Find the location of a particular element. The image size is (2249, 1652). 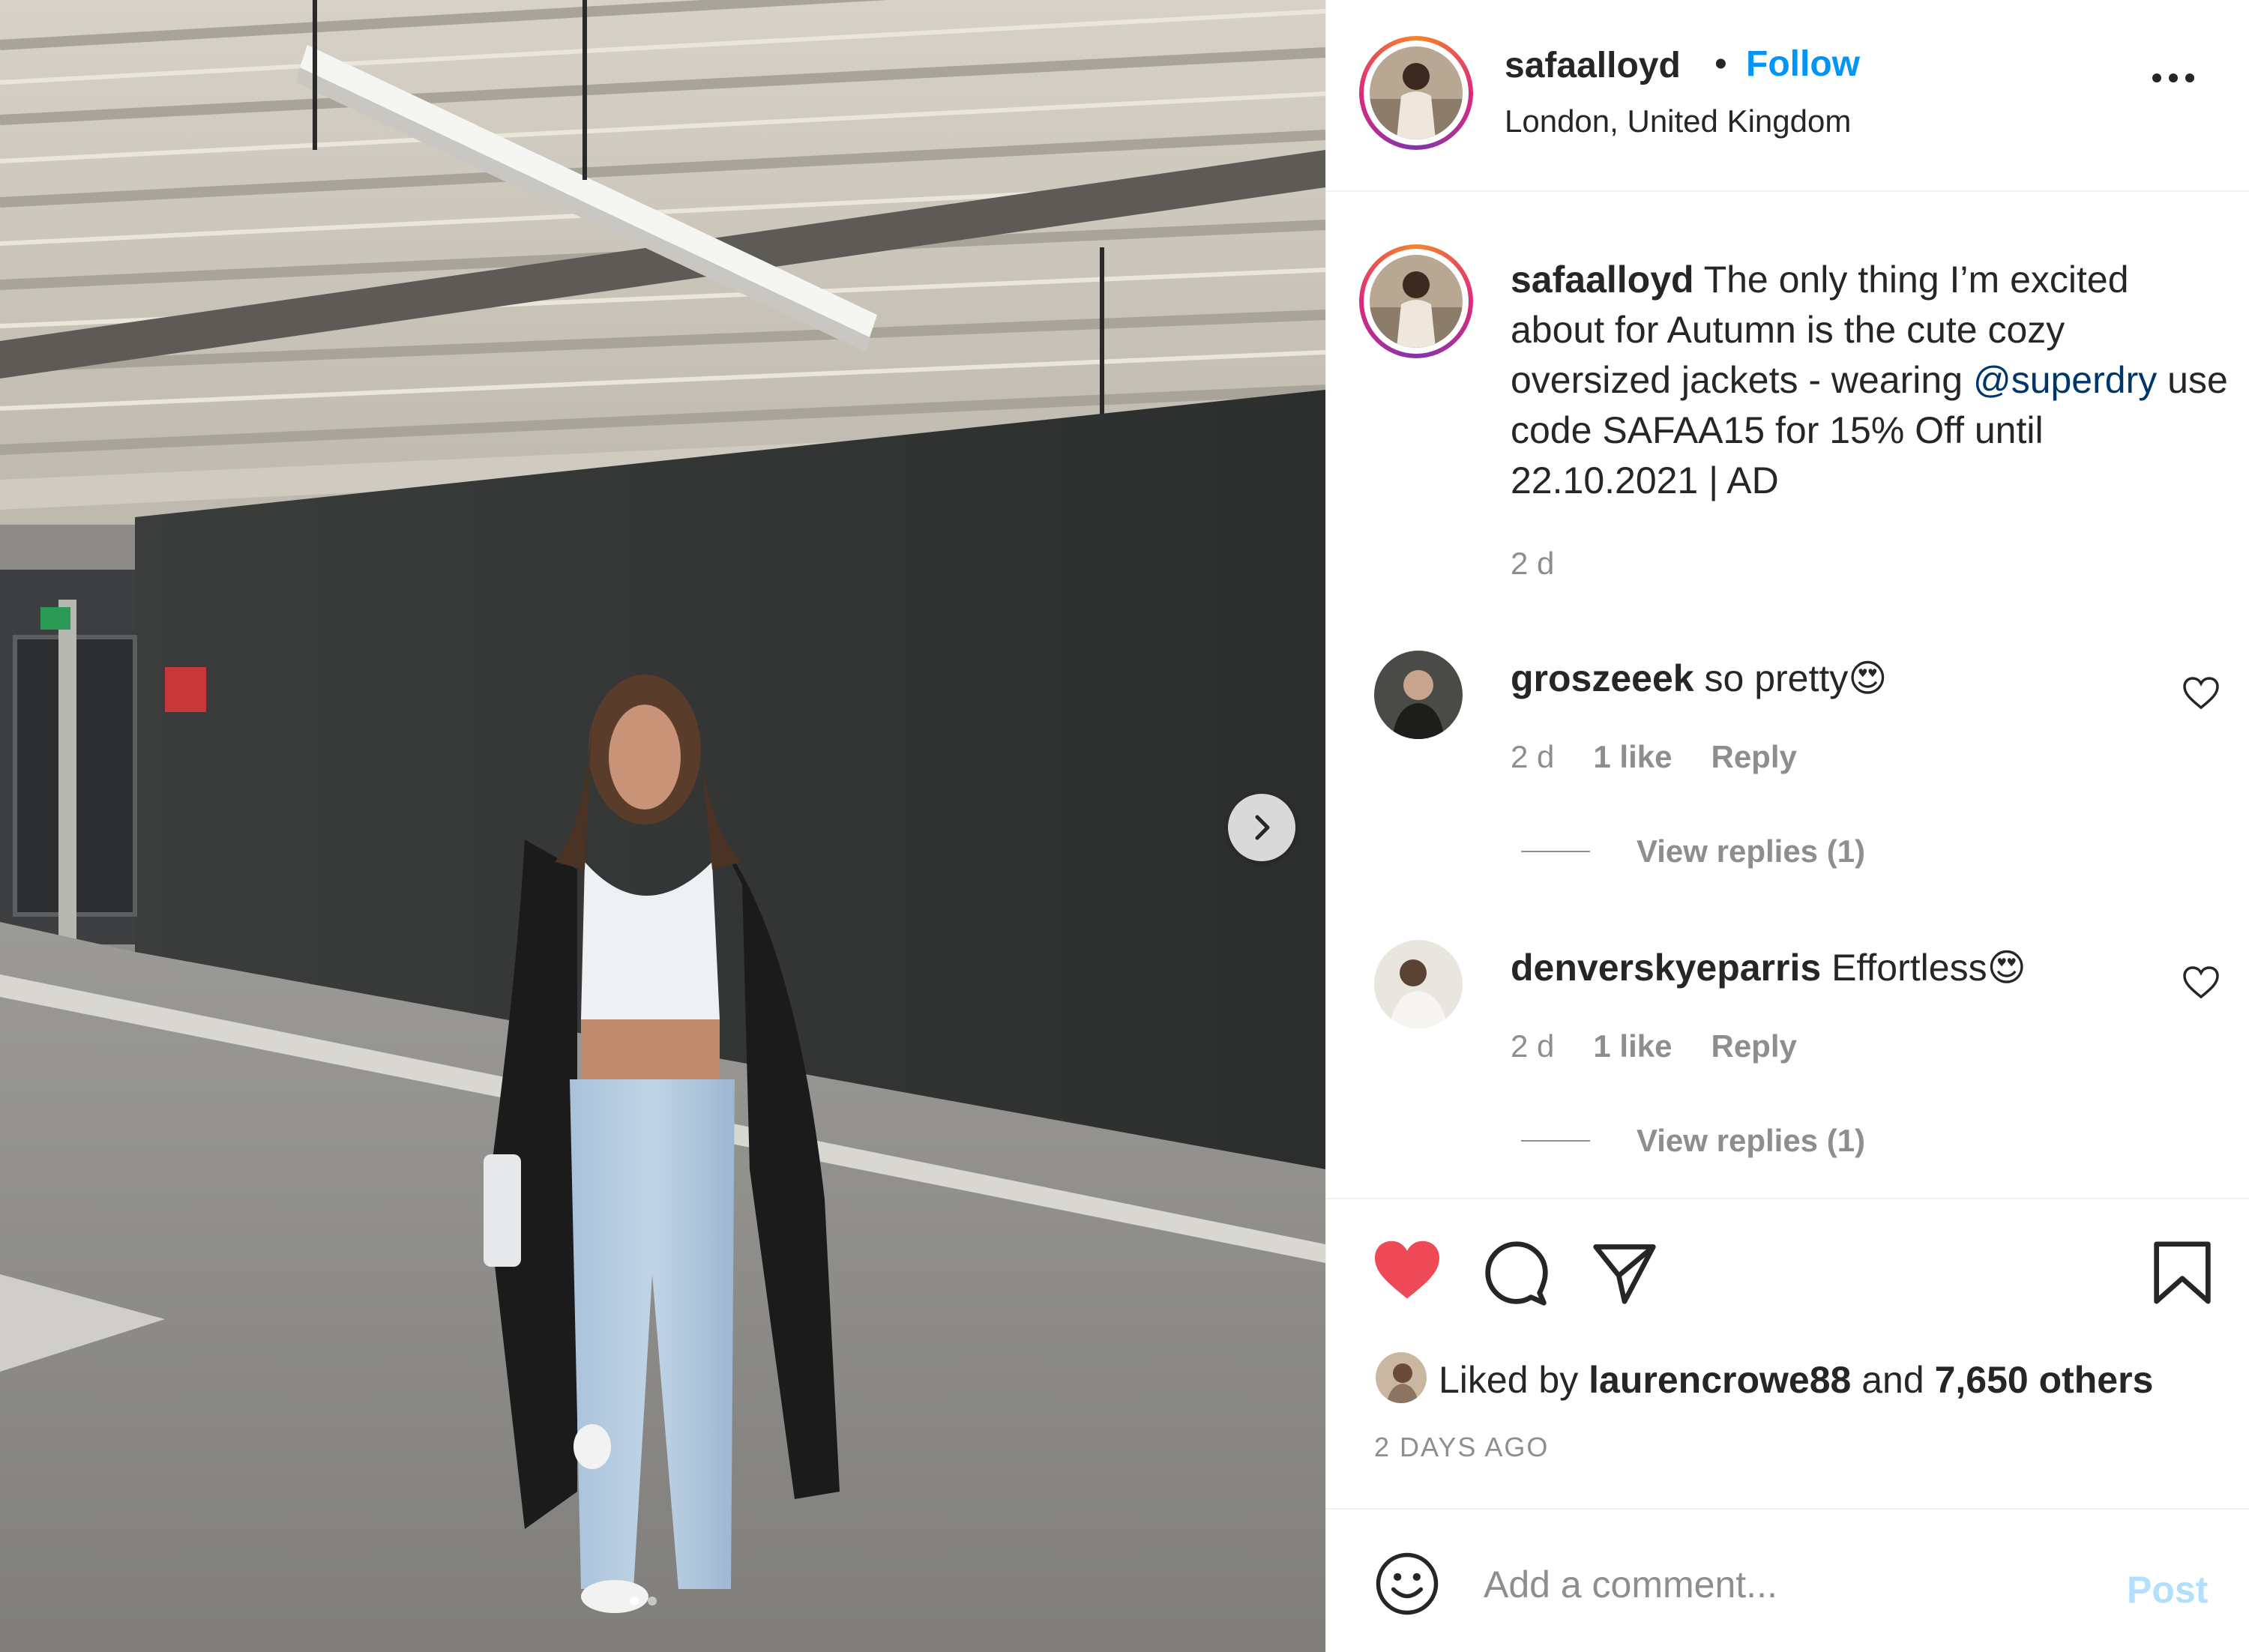

emoji-smiley-icon is located at coordinates (1407, 1584).